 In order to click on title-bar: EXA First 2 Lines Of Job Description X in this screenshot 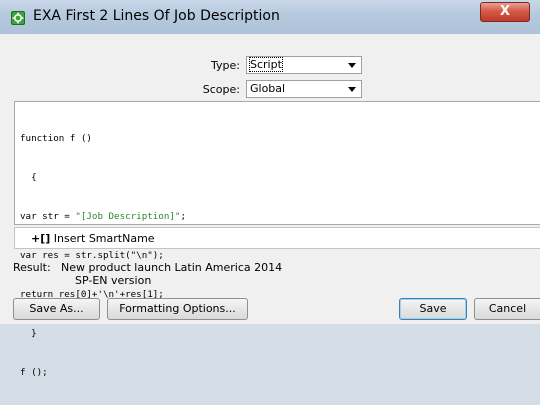, I will do `click(270, 17)`.